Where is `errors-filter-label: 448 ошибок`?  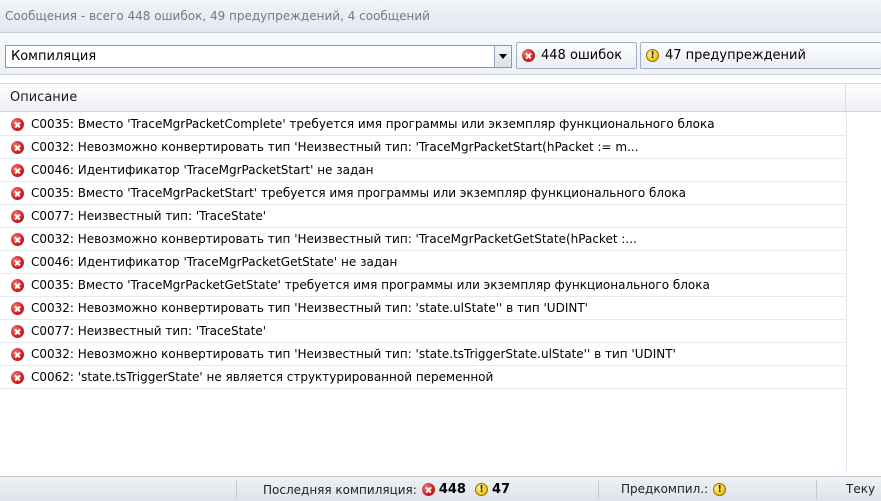 errors-filter-label: 448 ошибок is located at coordinates (582, 55).